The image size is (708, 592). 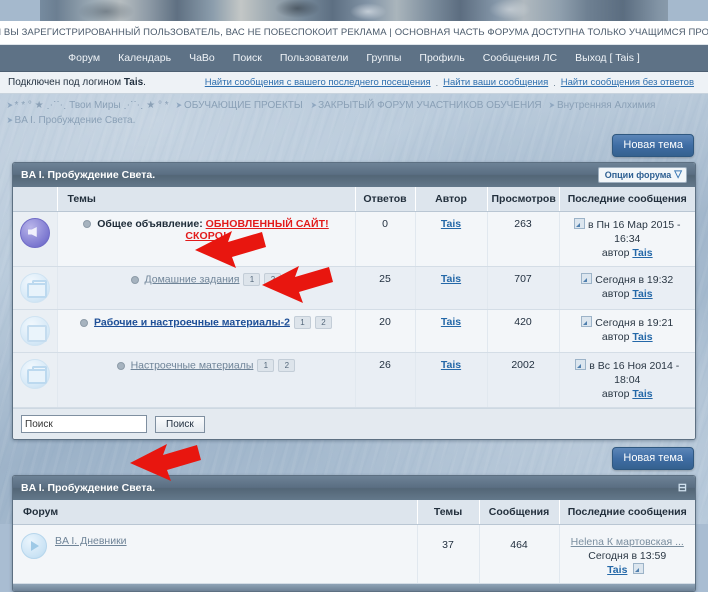 What do you see at coordinates (180, 424) in the screenshot?
I see `search-button: Поиск` at bounding box center [180, 424].